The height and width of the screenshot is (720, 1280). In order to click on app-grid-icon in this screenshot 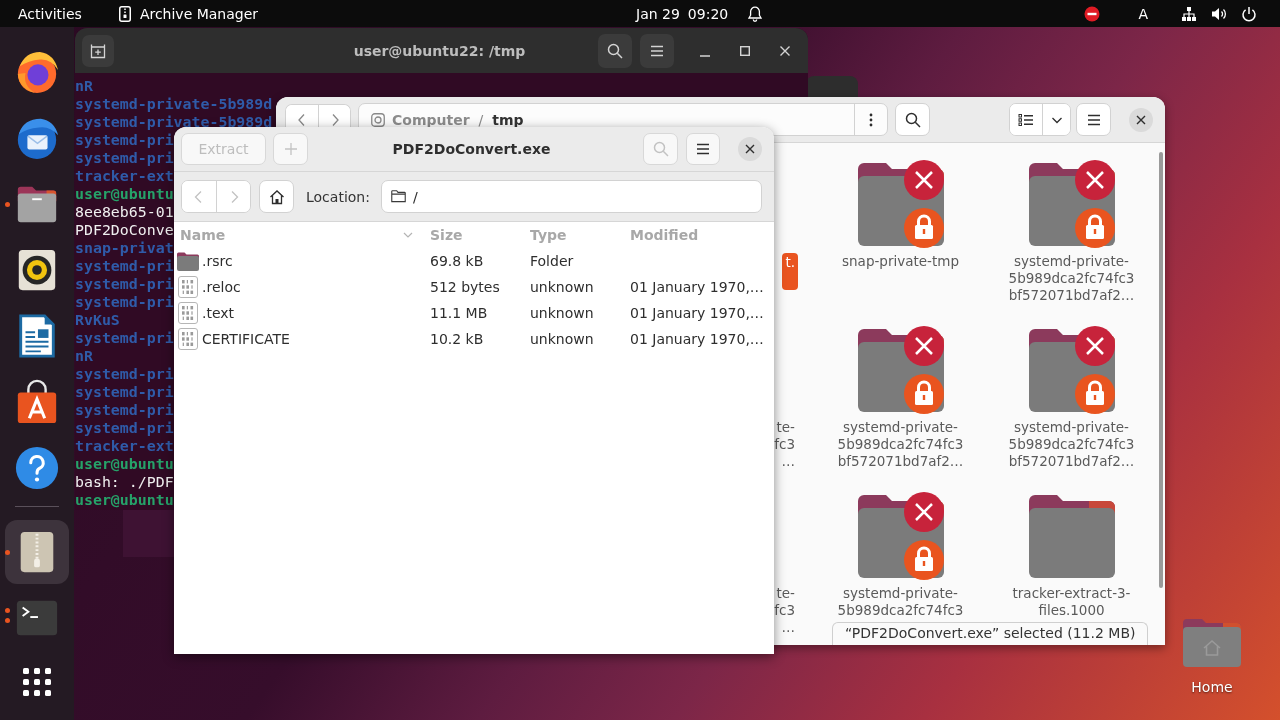, I will do `click(37, 682)`.